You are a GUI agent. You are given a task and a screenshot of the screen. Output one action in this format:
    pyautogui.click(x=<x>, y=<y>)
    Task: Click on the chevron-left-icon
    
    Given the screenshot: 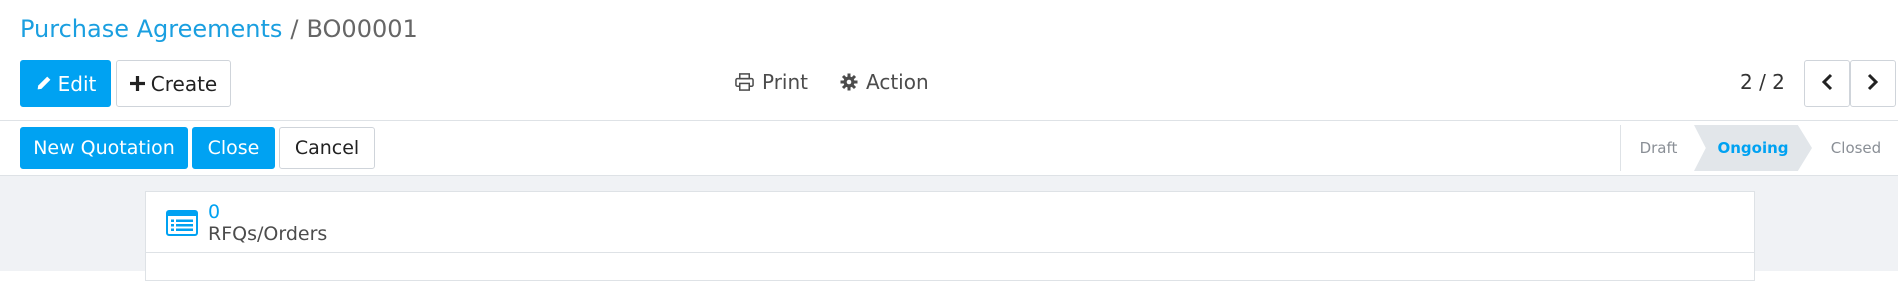 What is the action you would take?
    pyautogui.click(x=1827, y=84)
    